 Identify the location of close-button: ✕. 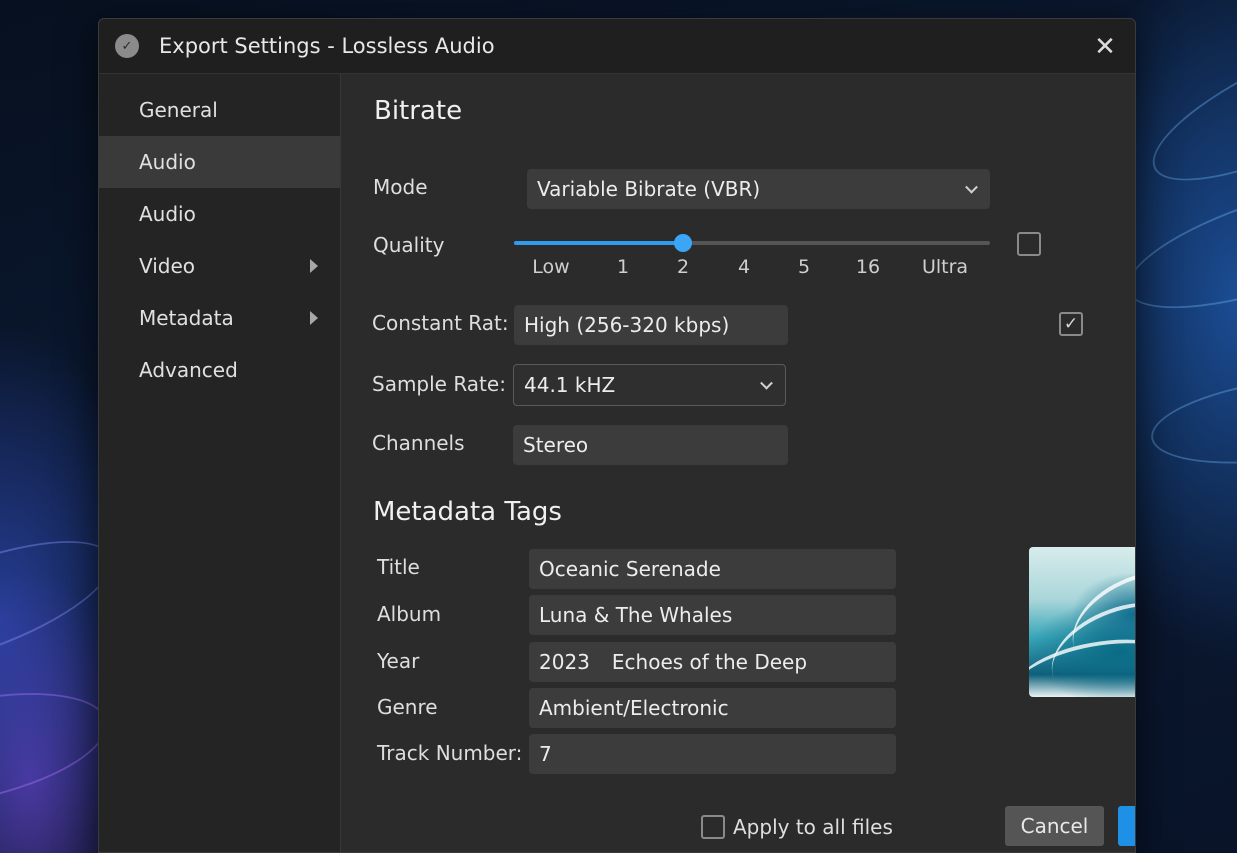
(1105, 47).